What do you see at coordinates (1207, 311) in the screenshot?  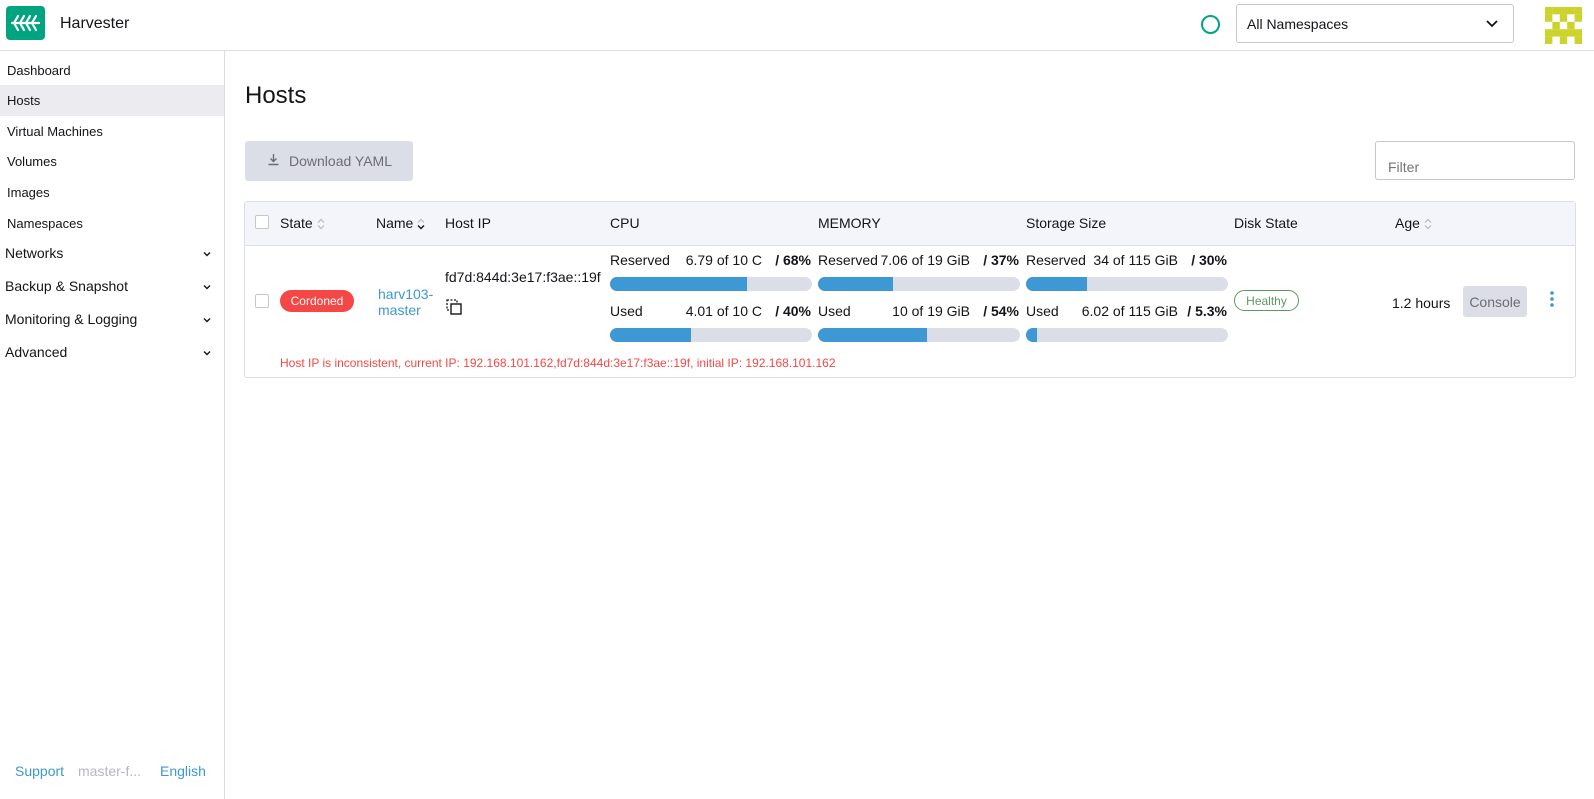 I see `storage-used-percent: / 5.3%` at bounding box center [1207, 311].